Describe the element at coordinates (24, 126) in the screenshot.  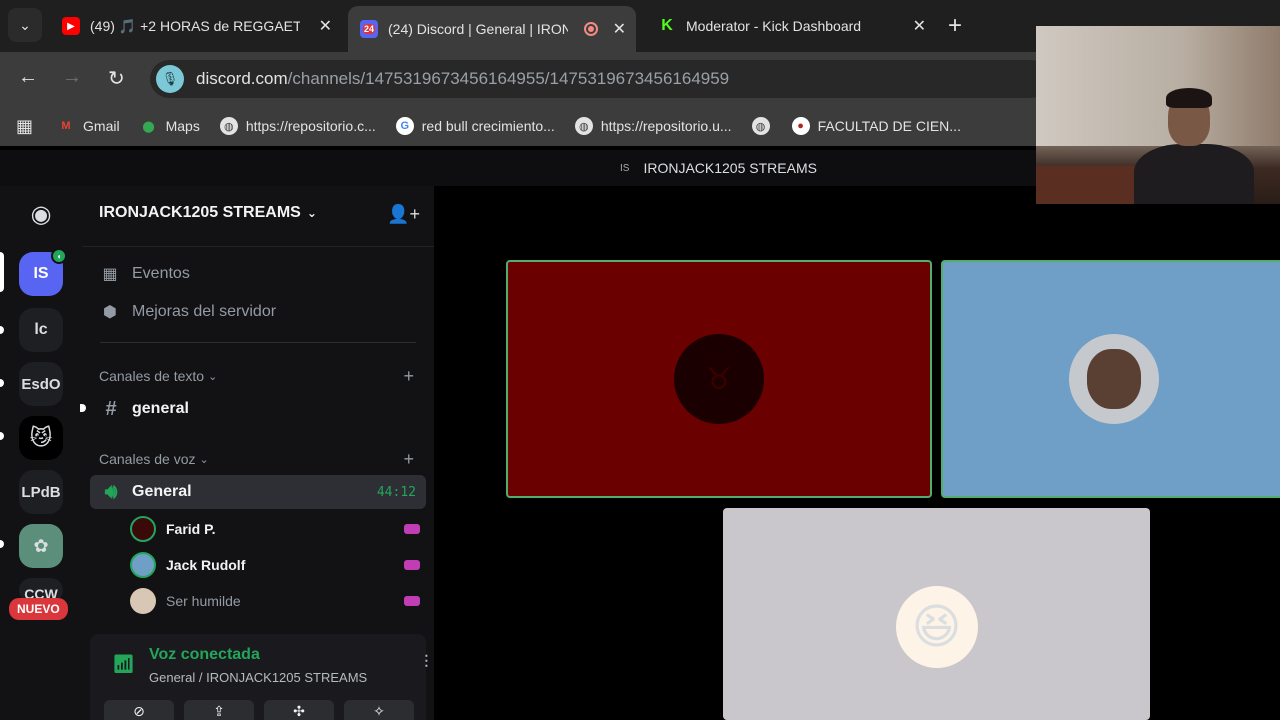
I see `apps-grid-icon: ▦` at that location.